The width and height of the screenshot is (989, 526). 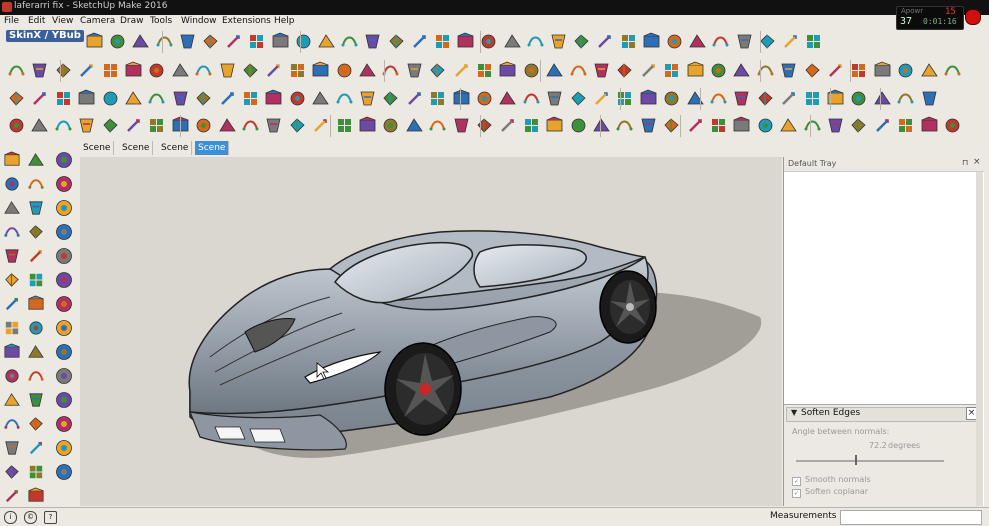 I want to click on toolbar-row-2-tool-37-icon, so click(x=858, y=70).